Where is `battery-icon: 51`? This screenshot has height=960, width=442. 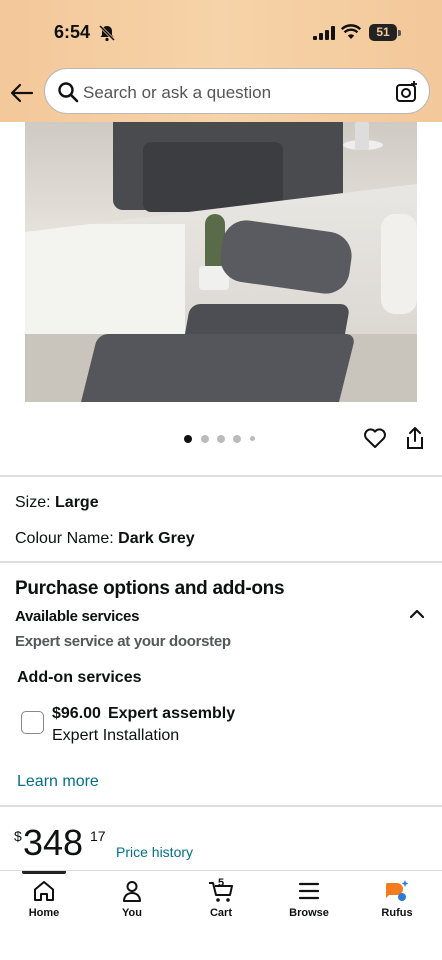 battery-icon: 51 is located at coordinates (385, 32).